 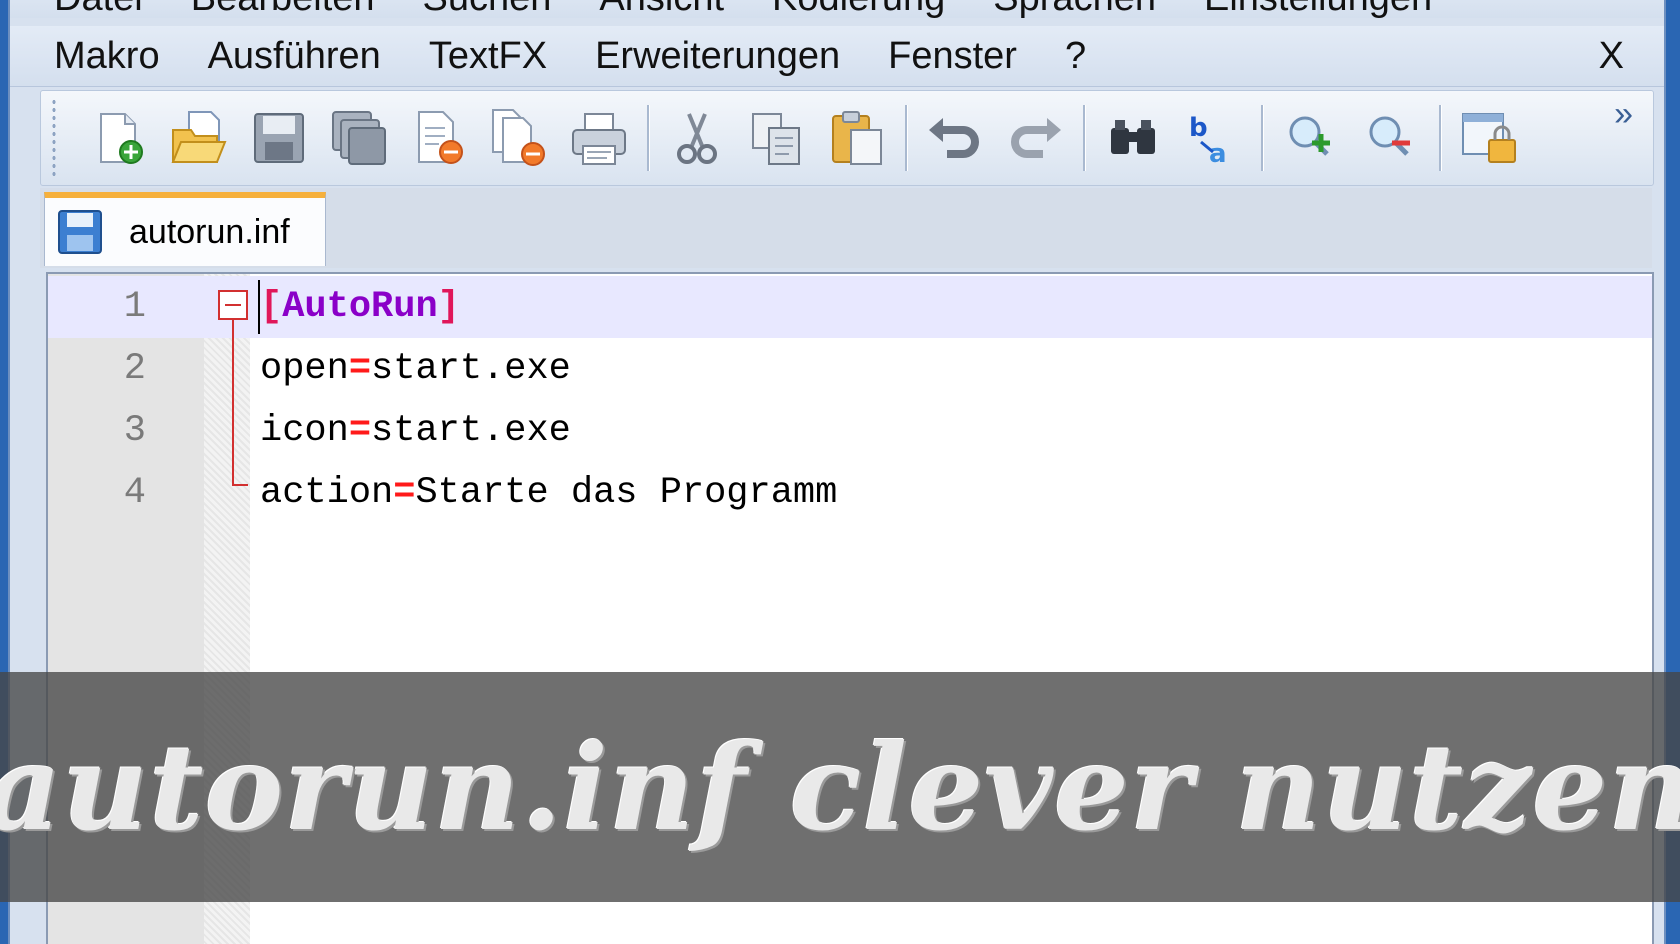 I want to click on menu-bearbeiten: Bearbeiten, so click(x=283, y=10).